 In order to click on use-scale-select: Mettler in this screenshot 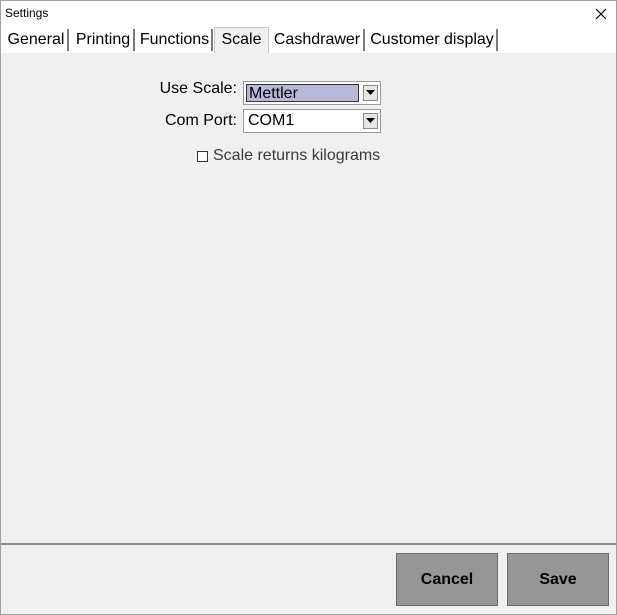, I will do `click(312, 93)`.